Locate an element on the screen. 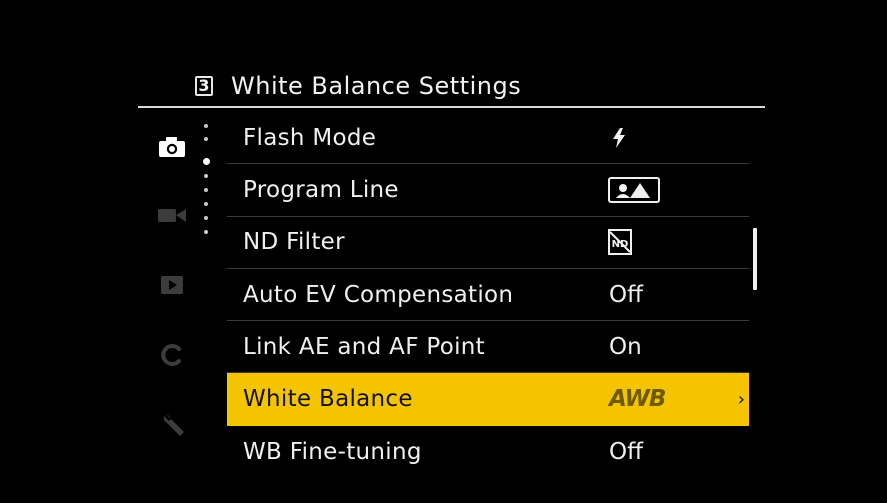  movie-tab is located at coordinates (172, 215).